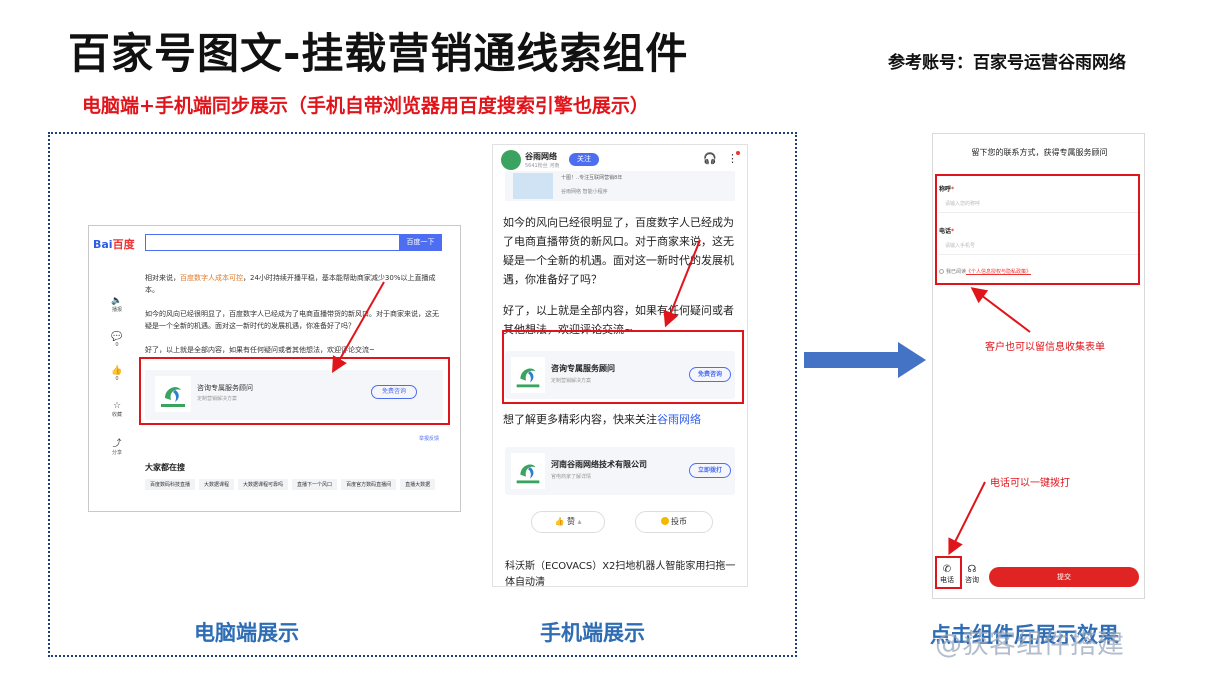 Image resolution: width=1210 pixels, height=682 pixels. I want to click on side-action-comment: 💬 0, so click(117, 340).